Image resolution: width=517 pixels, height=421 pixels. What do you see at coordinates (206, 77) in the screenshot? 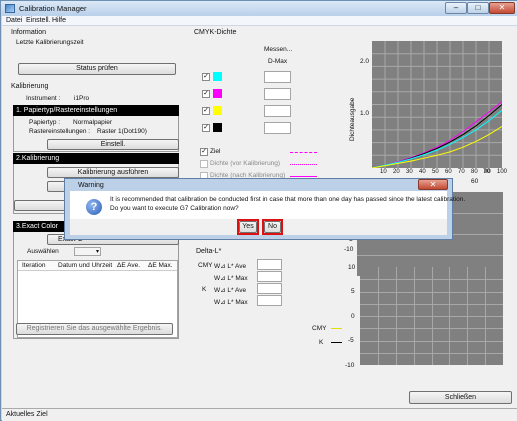
I see `cyan-checkbox: ✓` at bounding box center [206, 77].